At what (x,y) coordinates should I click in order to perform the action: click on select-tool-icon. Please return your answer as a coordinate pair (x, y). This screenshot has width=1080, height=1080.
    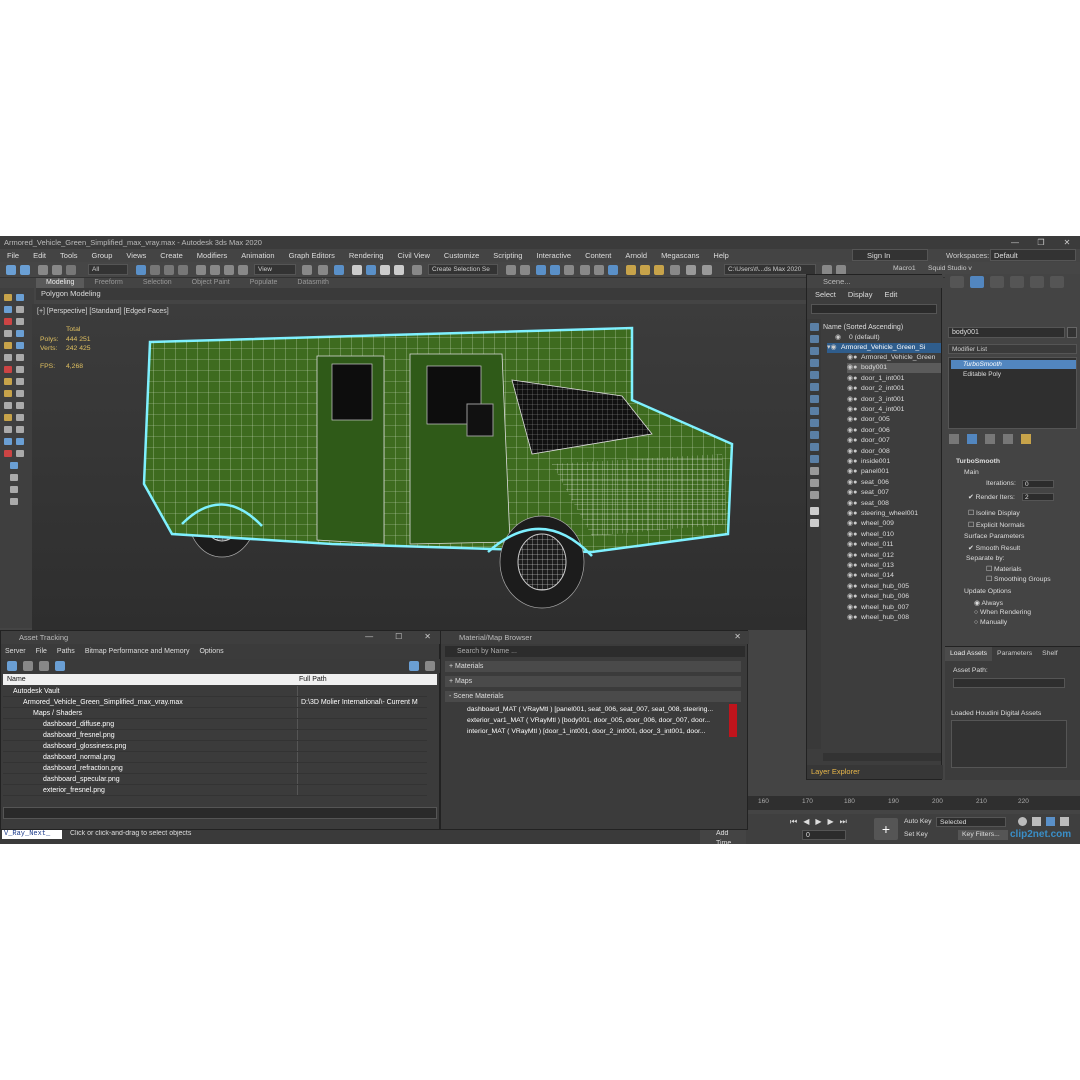
    Looking at the image, I should click on (8, 333).